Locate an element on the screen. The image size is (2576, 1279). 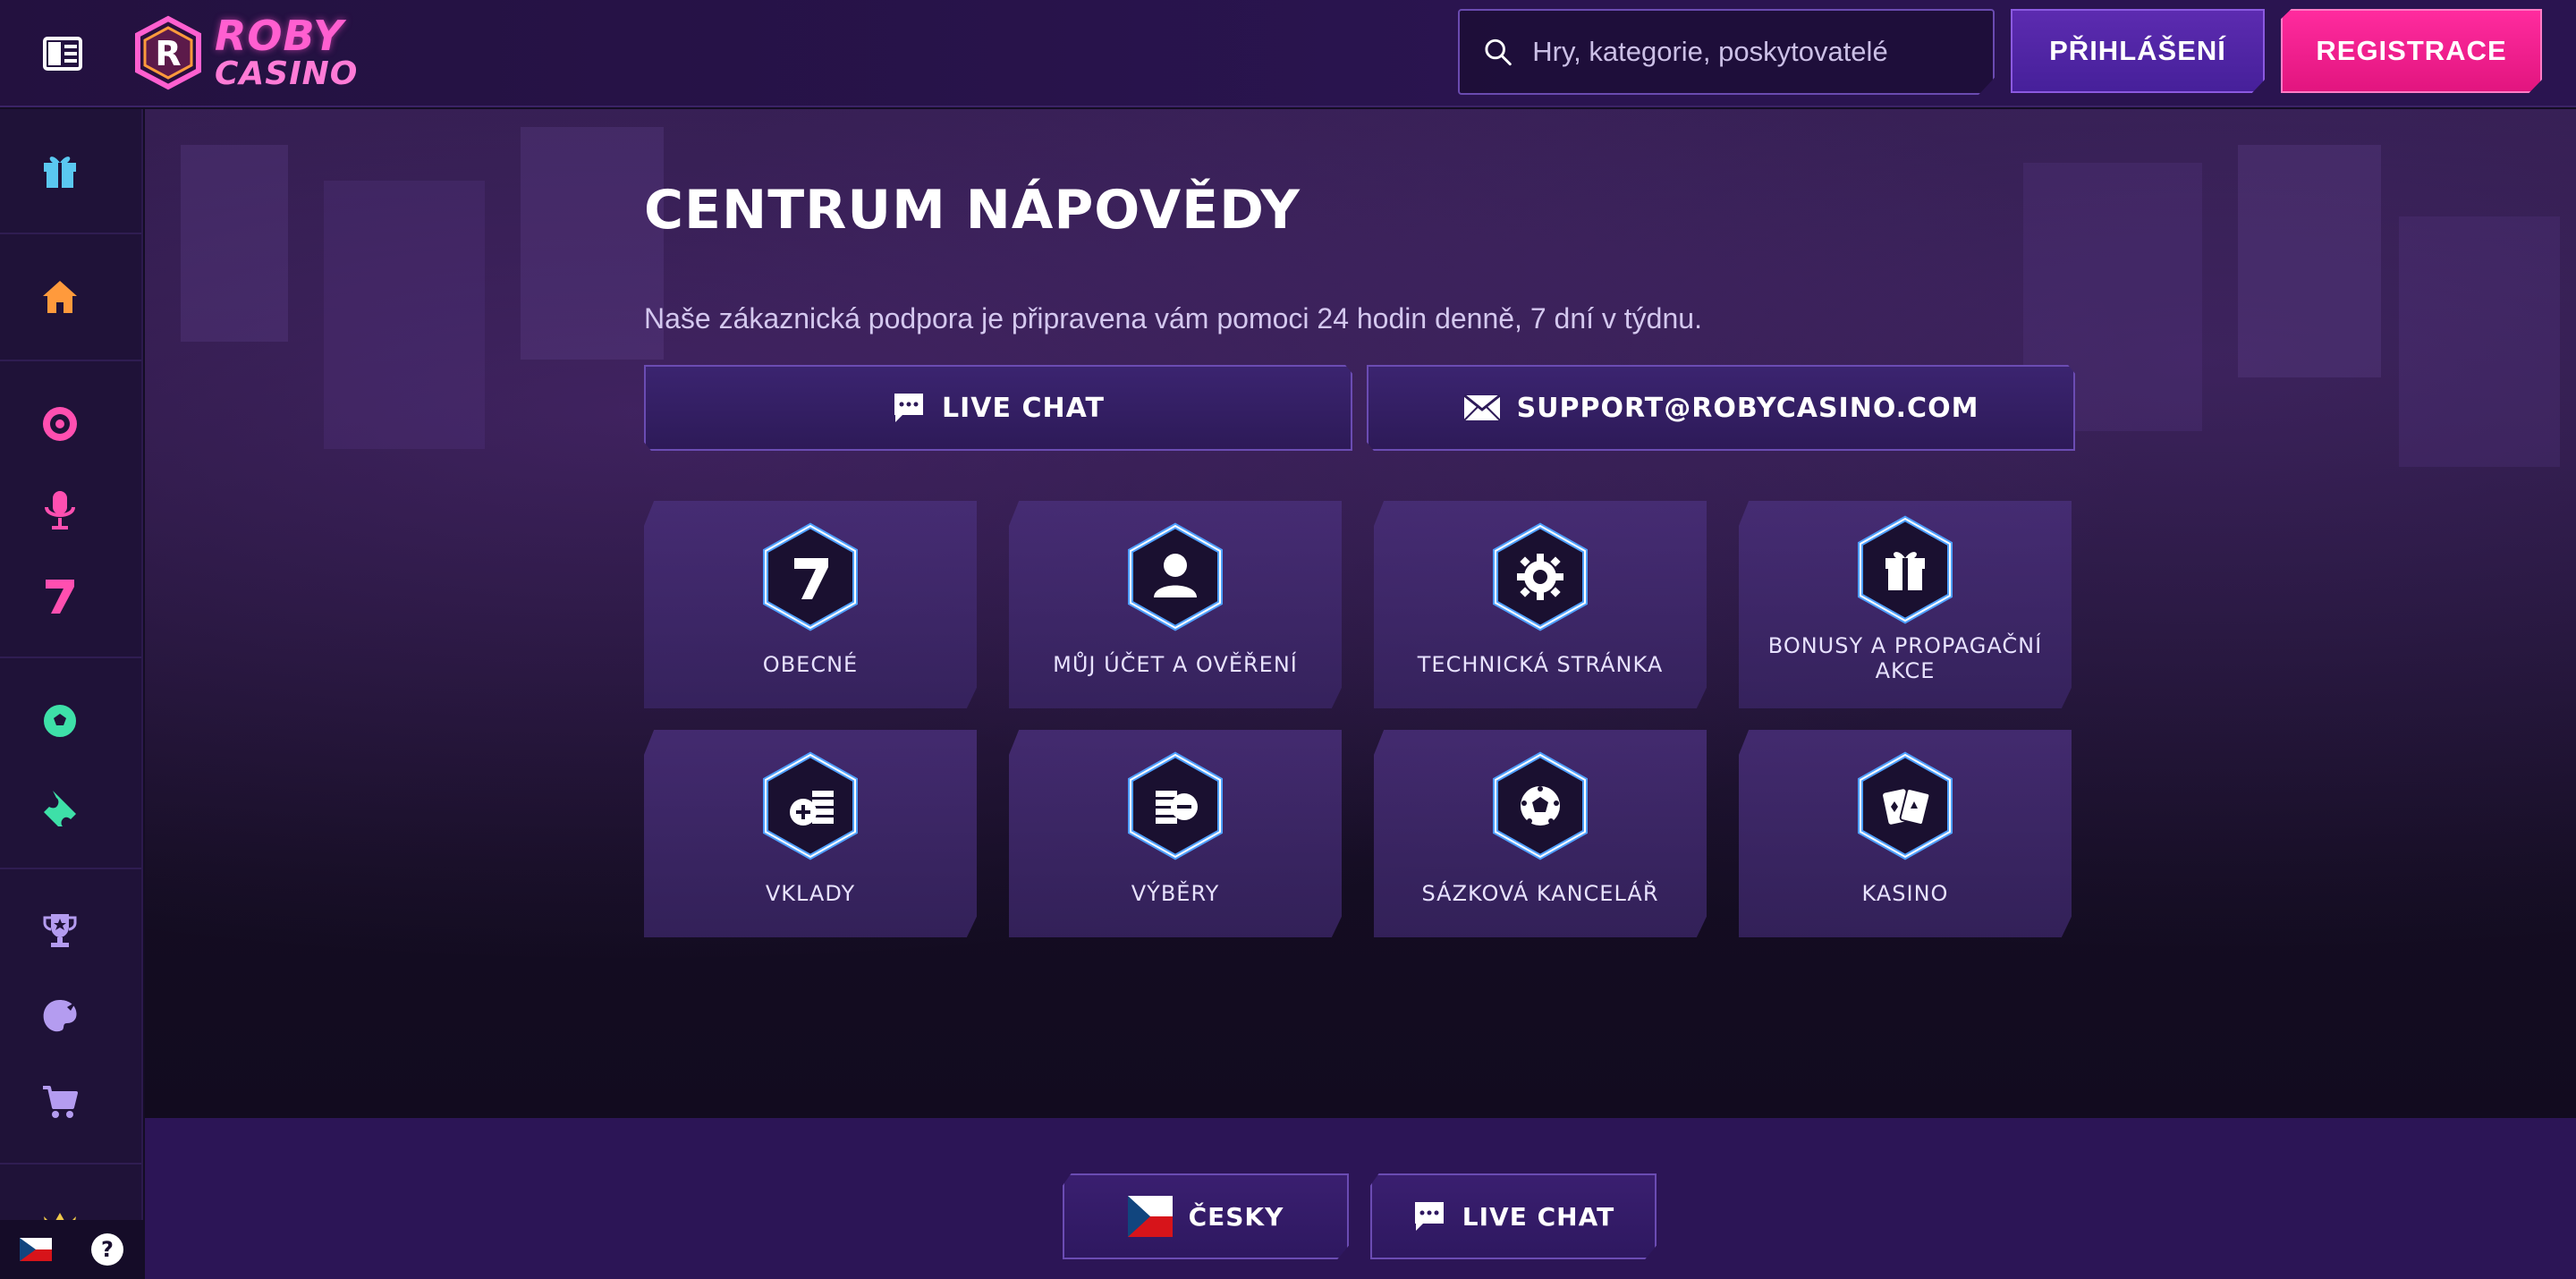
search-icon is located at coordinates (1498, 52).